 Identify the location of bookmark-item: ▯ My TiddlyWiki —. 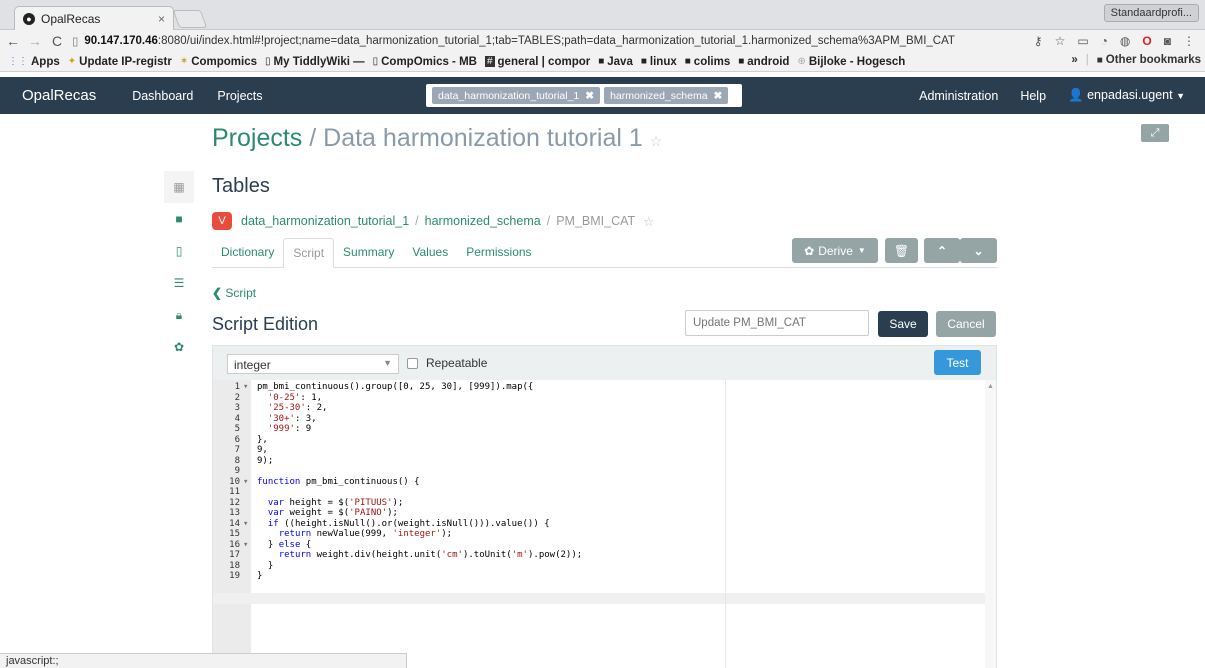
(315, 62).